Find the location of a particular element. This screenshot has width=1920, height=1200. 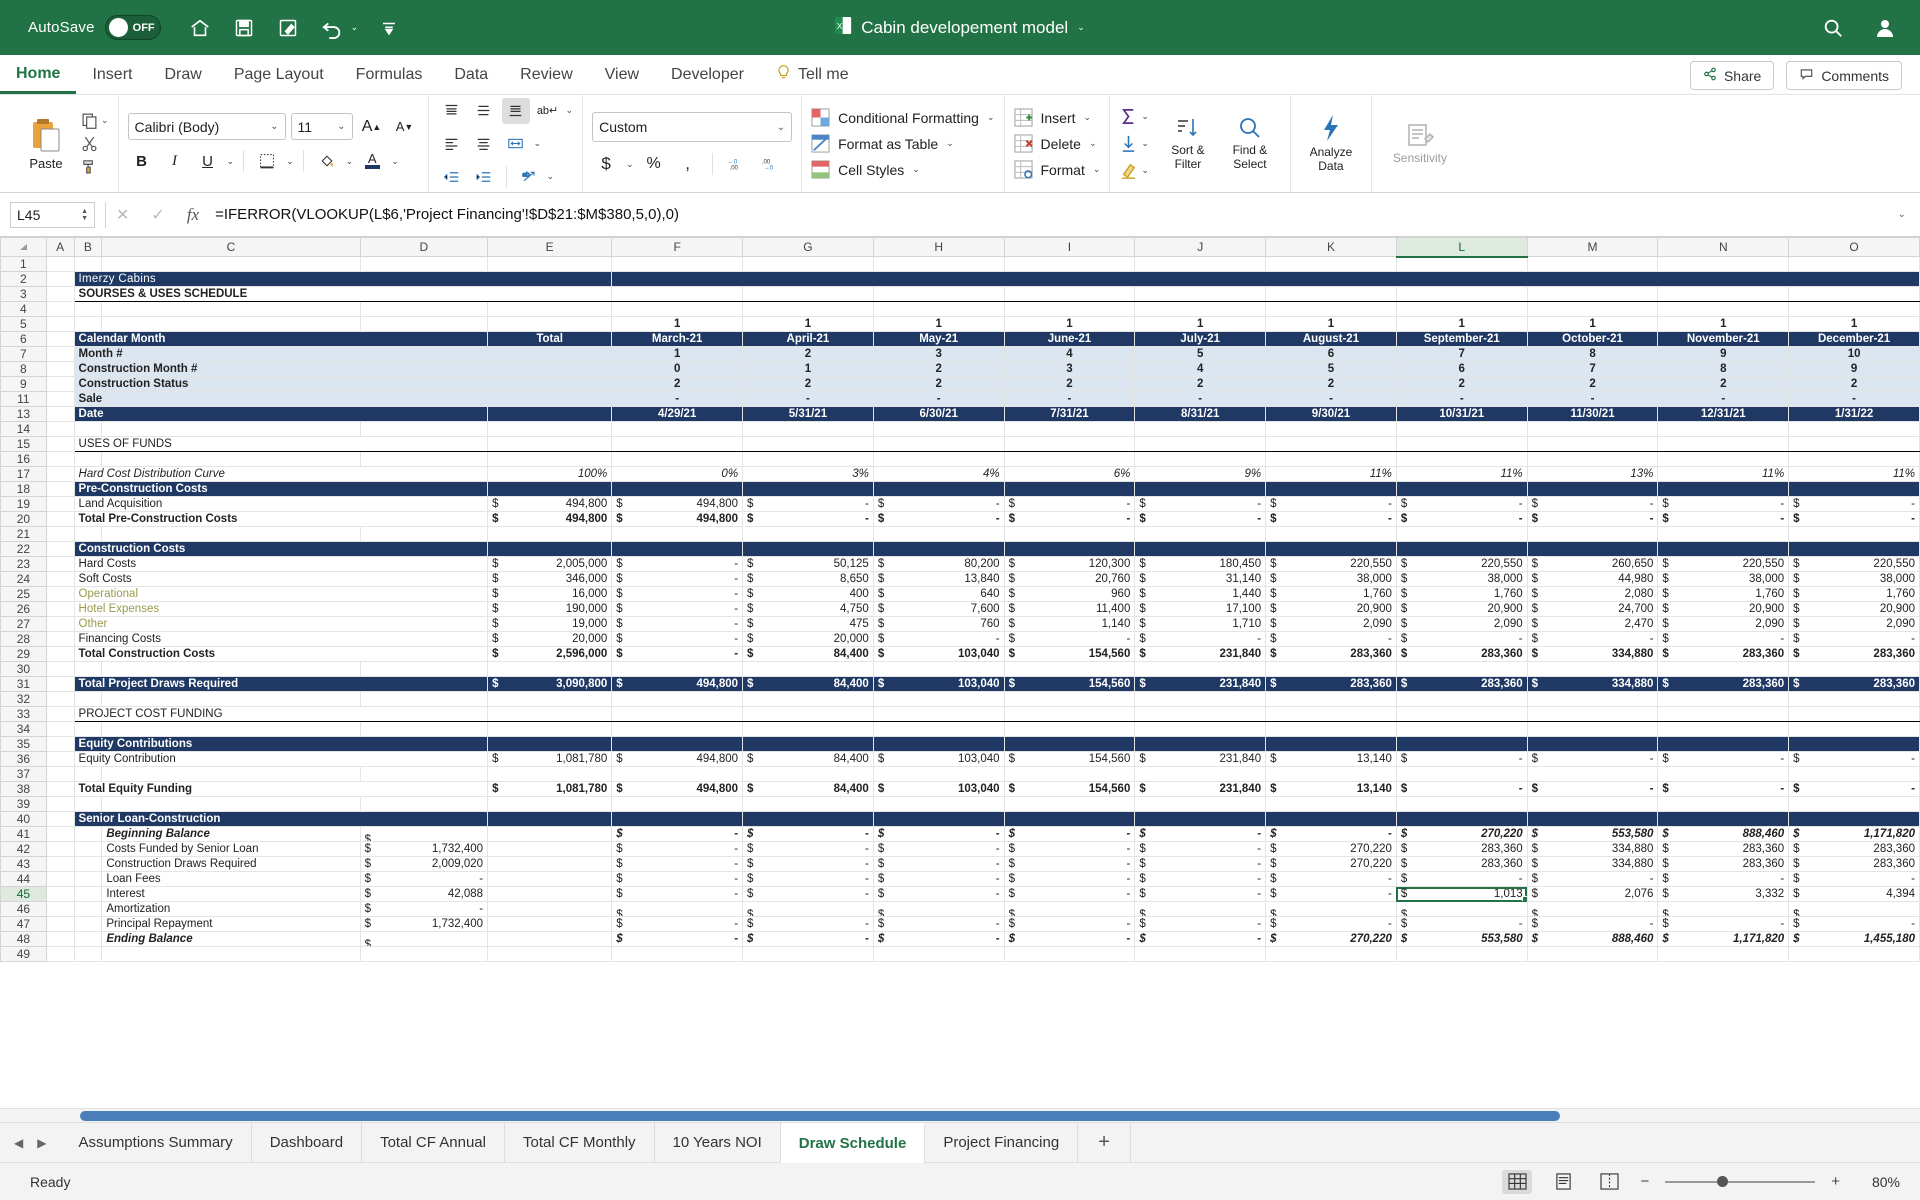

cell-period-9: 1 is located at coordinates (1723, 324).